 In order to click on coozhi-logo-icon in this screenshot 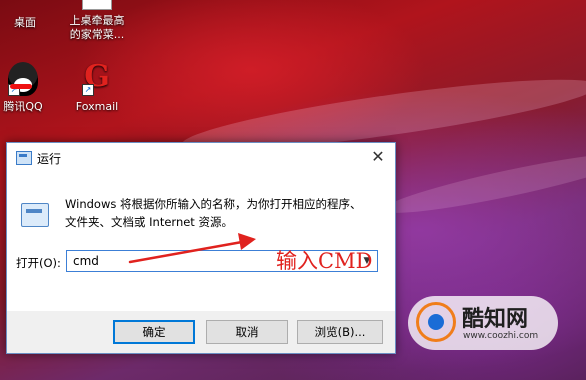, I will do `click(436, 322)`.